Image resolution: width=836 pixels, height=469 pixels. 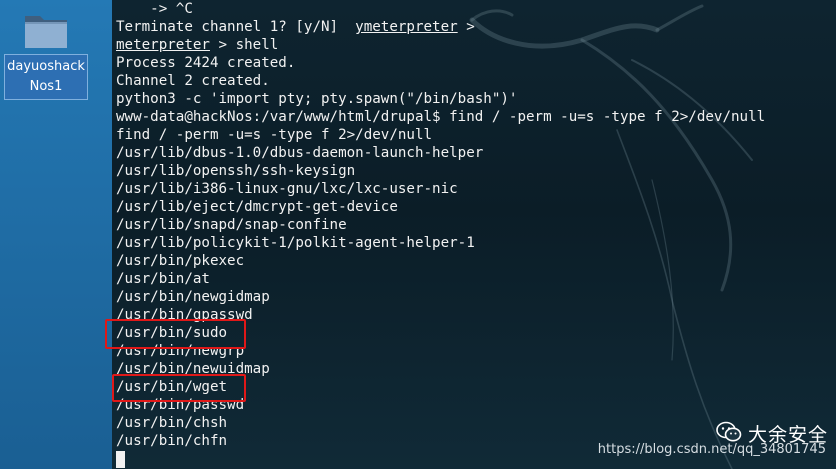 I want to click on highlight-box-wget, so click(x=179, y=388).